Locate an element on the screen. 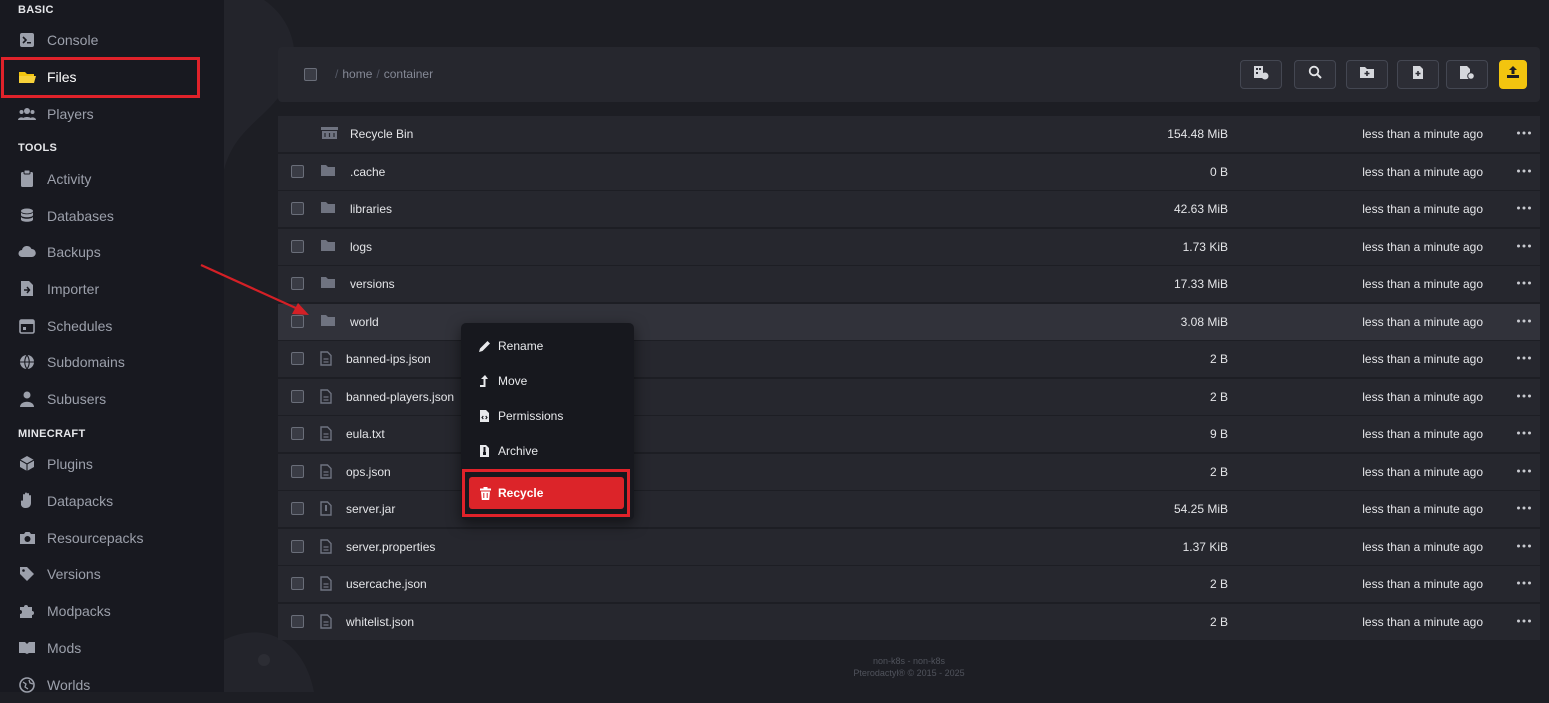  file-name: server.jar is located at coordinates (370, 509).